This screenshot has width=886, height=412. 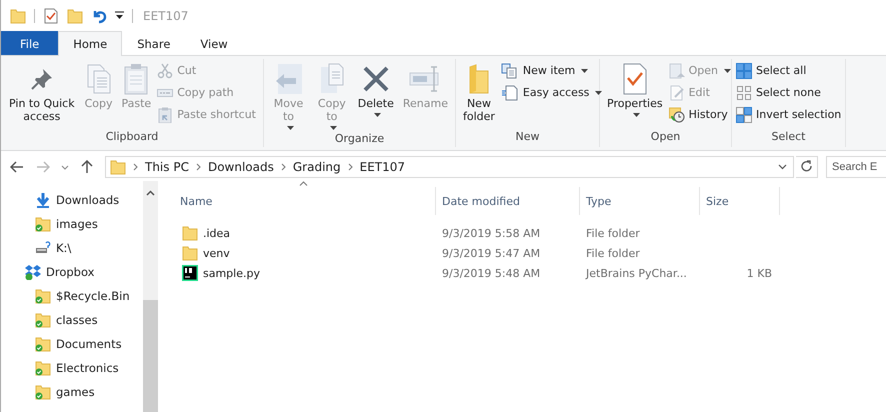 What do you see at coordinates (33, 272) in the screenshot?
I see `dropbox-icon` at bounding box center [33, 272].